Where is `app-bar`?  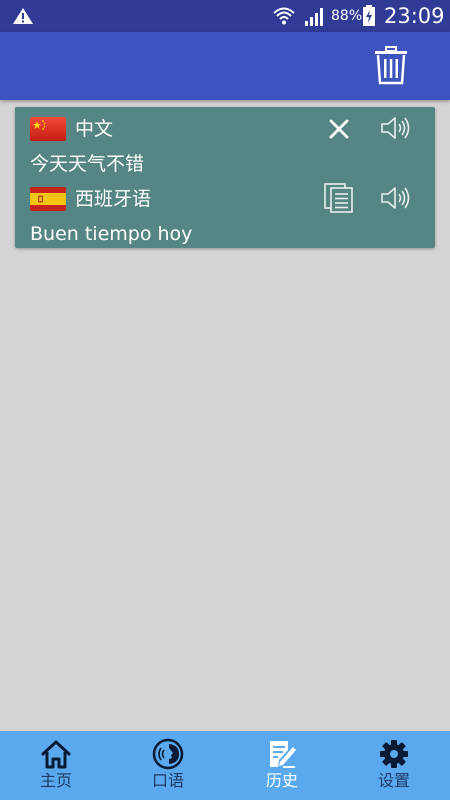
app-bar is located at coordinates (225, 66).